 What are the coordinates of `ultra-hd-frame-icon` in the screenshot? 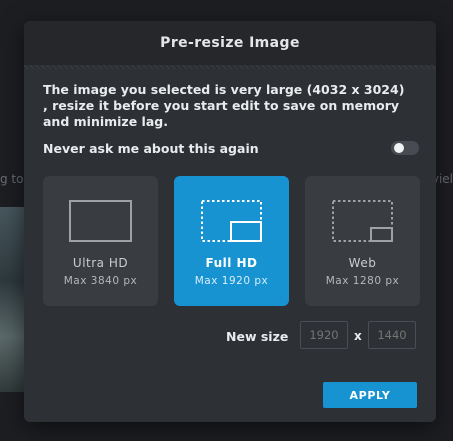 It's located at (100, 221).